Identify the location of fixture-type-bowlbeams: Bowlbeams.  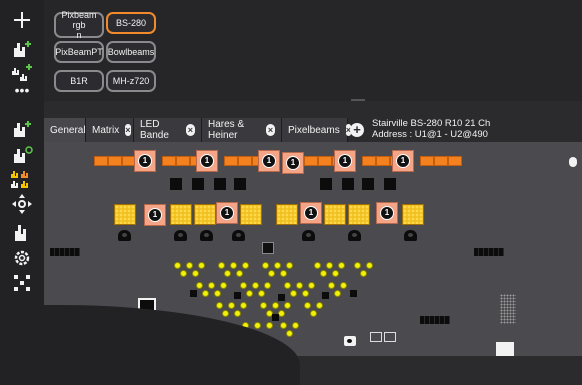
(131, 52).